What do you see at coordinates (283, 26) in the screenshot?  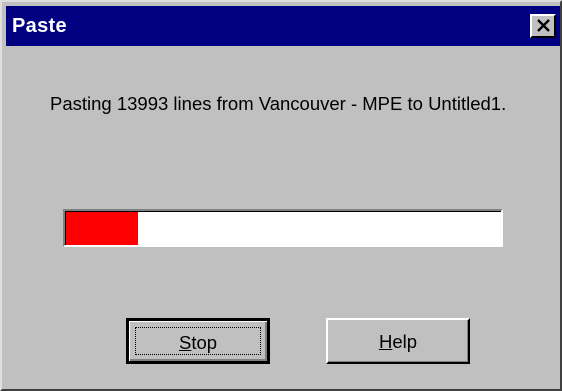 I see `title-bar: Paste` at bounding box center [283, 26].